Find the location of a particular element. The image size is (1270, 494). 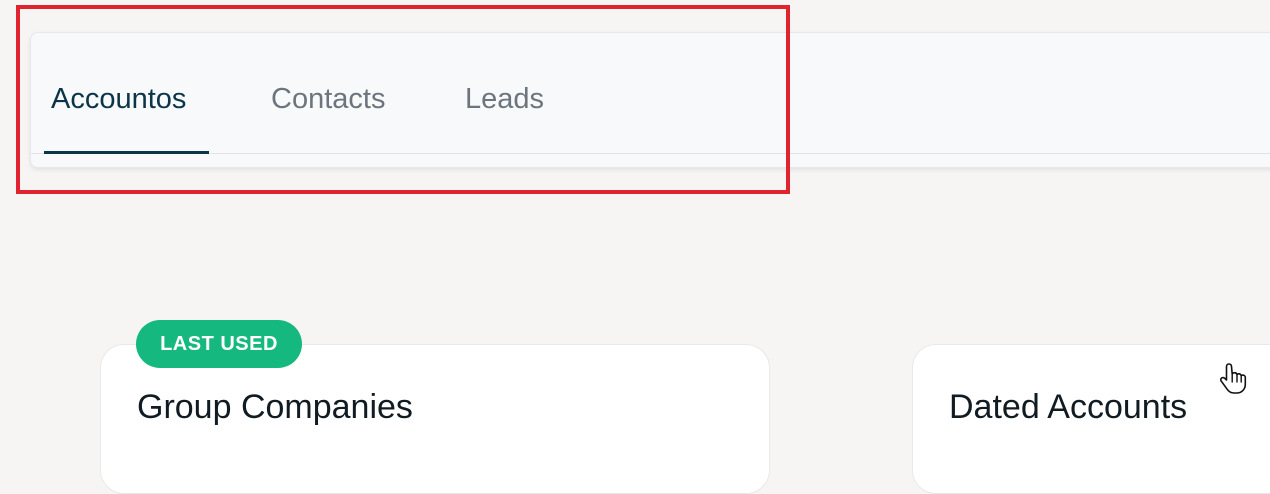

tab-accountos: Accountos is located at coordinates (118, 99).